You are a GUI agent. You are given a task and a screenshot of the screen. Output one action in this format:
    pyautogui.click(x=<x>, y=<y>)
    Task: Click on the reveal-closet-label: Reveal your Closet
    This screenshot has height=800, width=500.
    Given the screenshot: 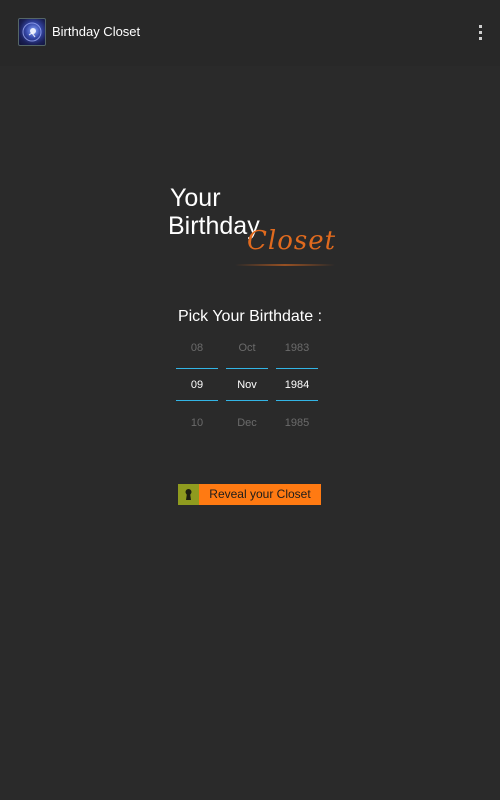 What is the action you would take?
    pyautogui.click(x=260, y=494)
    